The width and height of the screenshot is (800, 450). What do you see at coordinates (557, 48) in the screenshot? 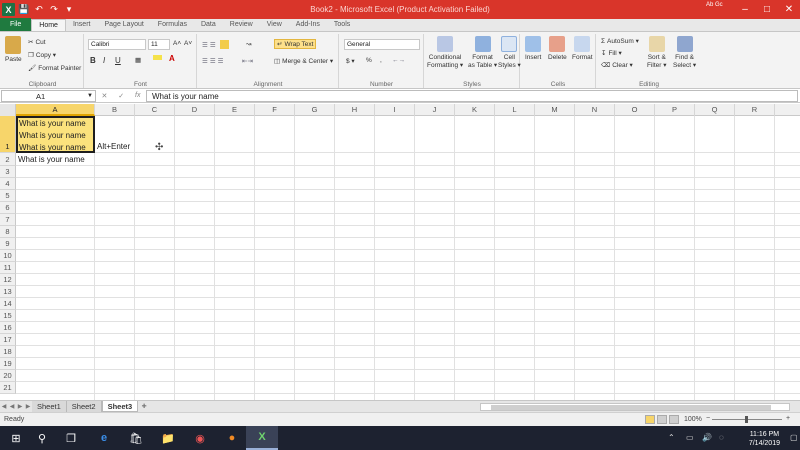
I see `delete-button: Delete` at bounding box center [557, 48].